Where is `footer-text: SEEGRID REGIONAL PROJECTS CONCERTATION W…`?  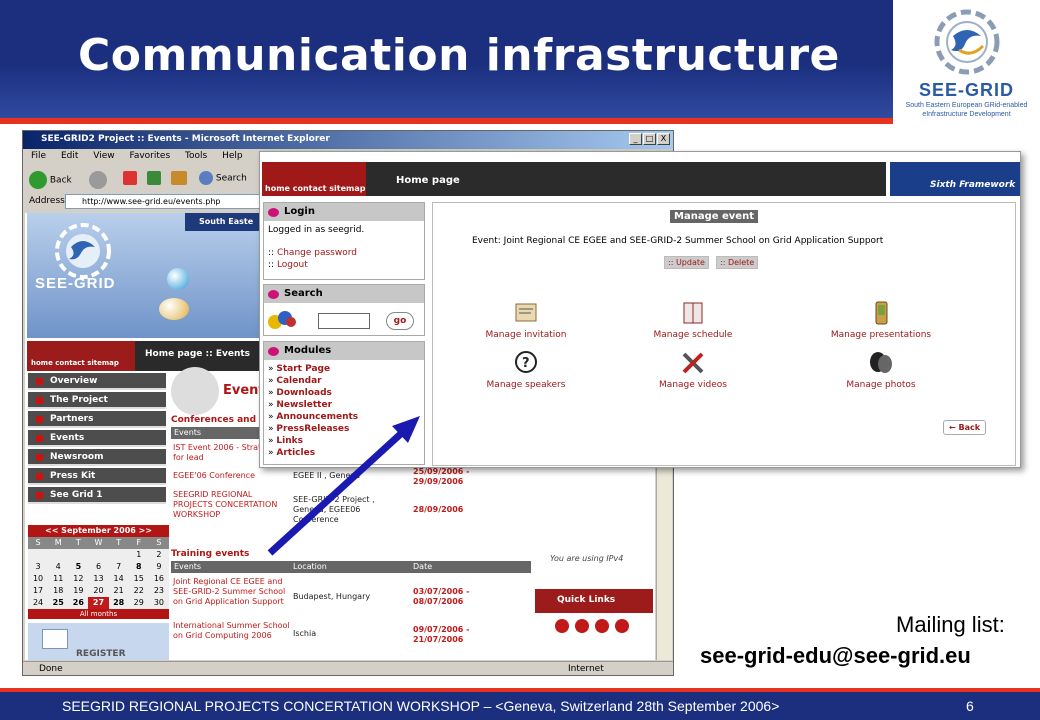
footer-text: SEEGRID REGIONAL PROJECTS CONCERTATION W… is located at coordinates (421, 706).